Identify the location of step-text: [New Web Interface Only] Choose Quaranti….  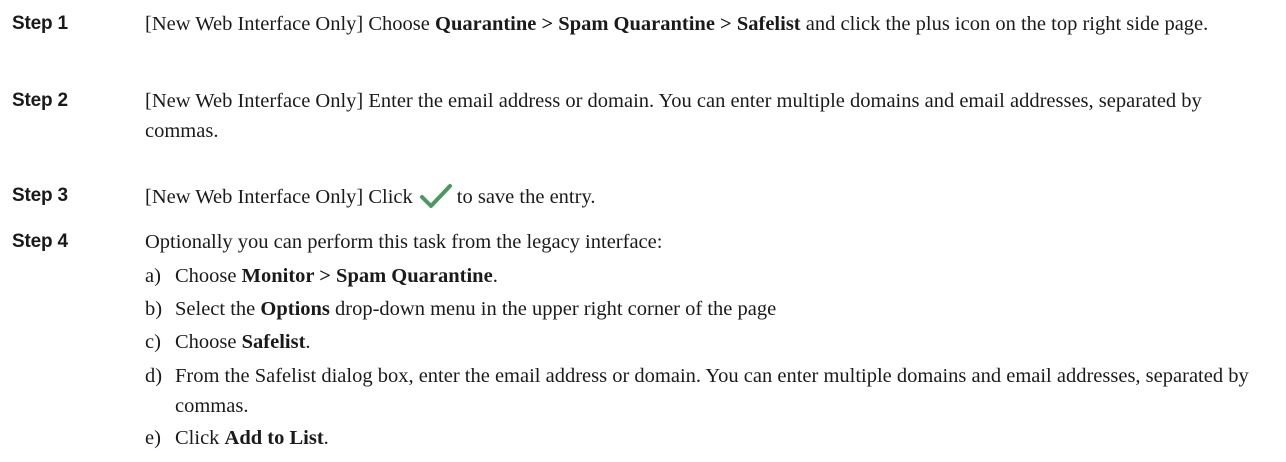
(710, 24).